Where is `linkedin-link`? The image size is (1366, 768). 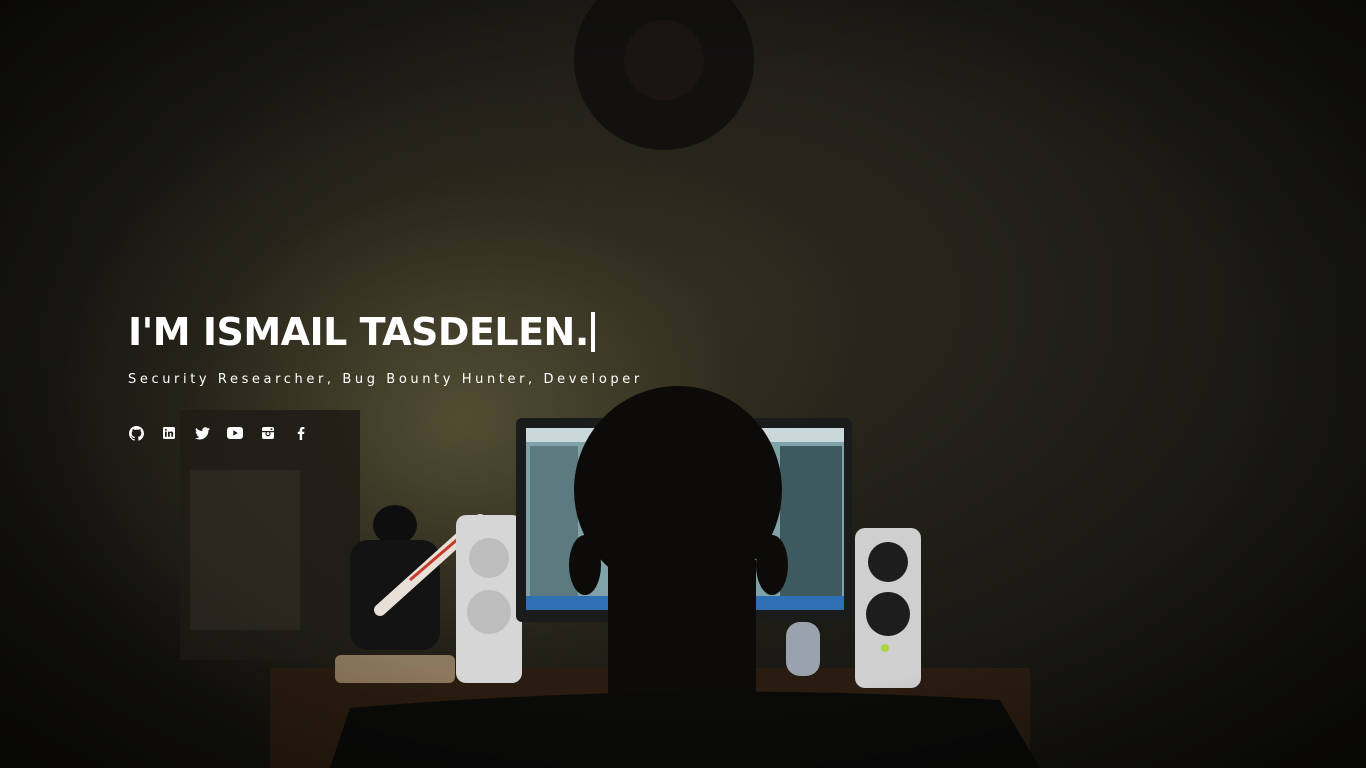 linkedin-link is located at coordinates (169, 433).